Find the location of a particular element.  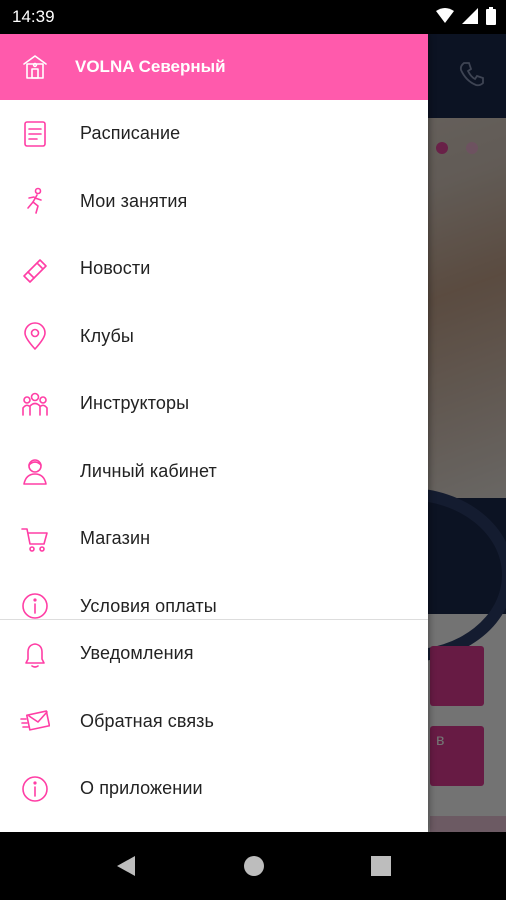

menu-item-feedback: Обратная связь is located at coordinates (214, 722).